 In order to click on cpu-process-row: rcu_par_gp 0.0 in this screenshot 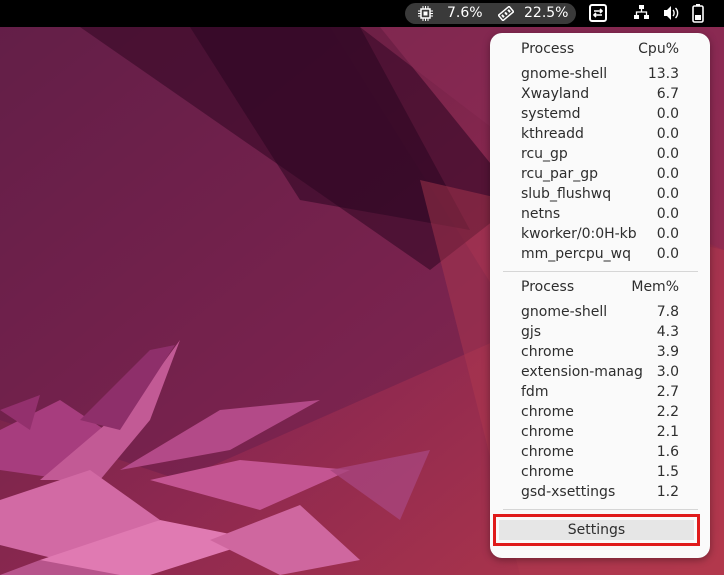, I will do `click(600, 174)`.